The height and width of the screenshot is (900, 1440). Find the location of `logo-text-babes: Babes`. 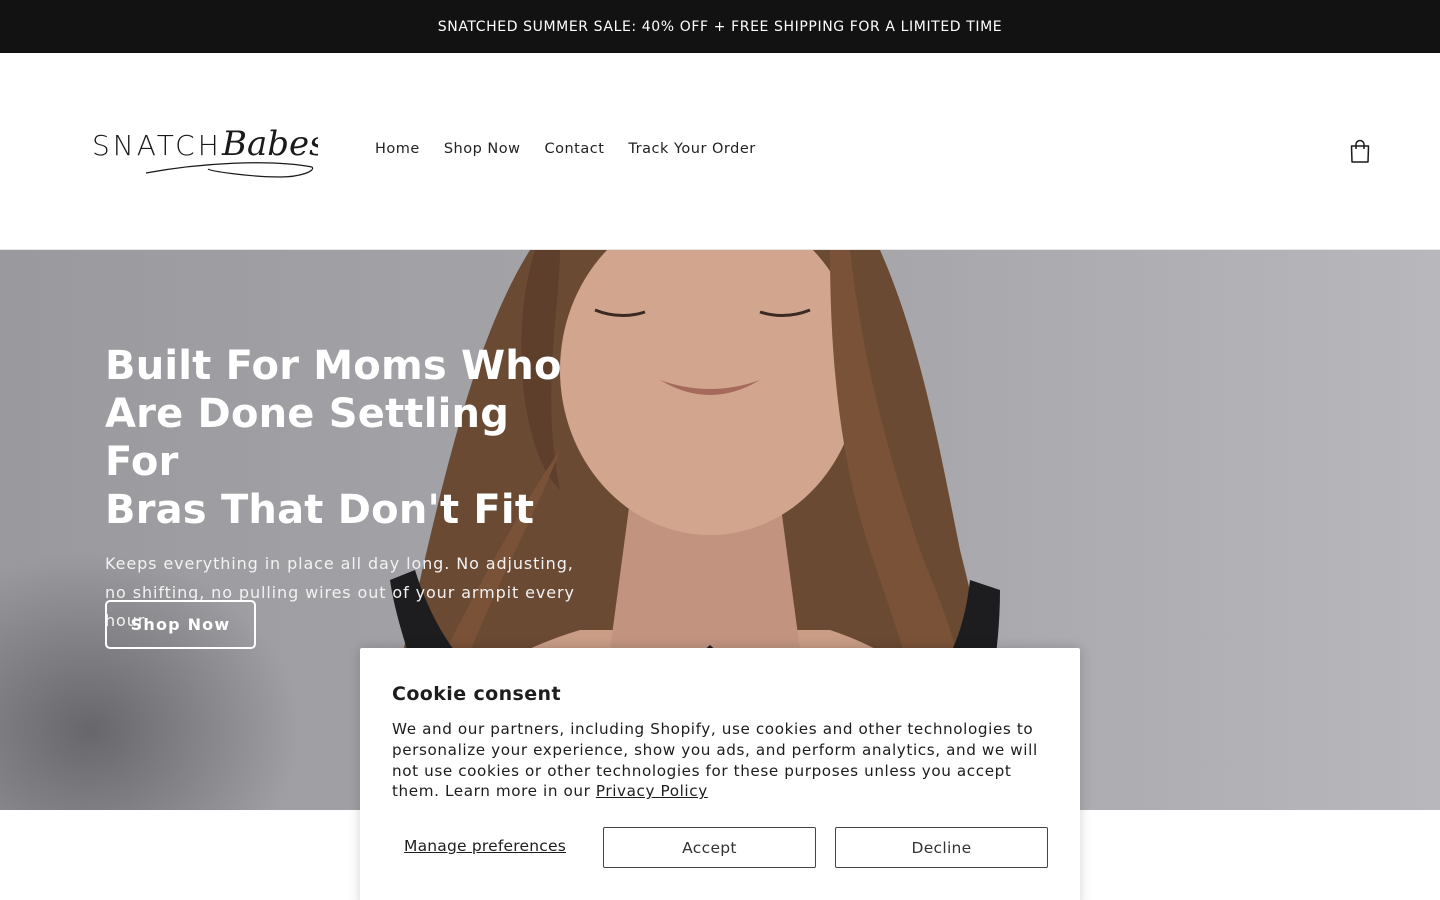

logo-text-babes: Babes is located at coordinates (269, 144).